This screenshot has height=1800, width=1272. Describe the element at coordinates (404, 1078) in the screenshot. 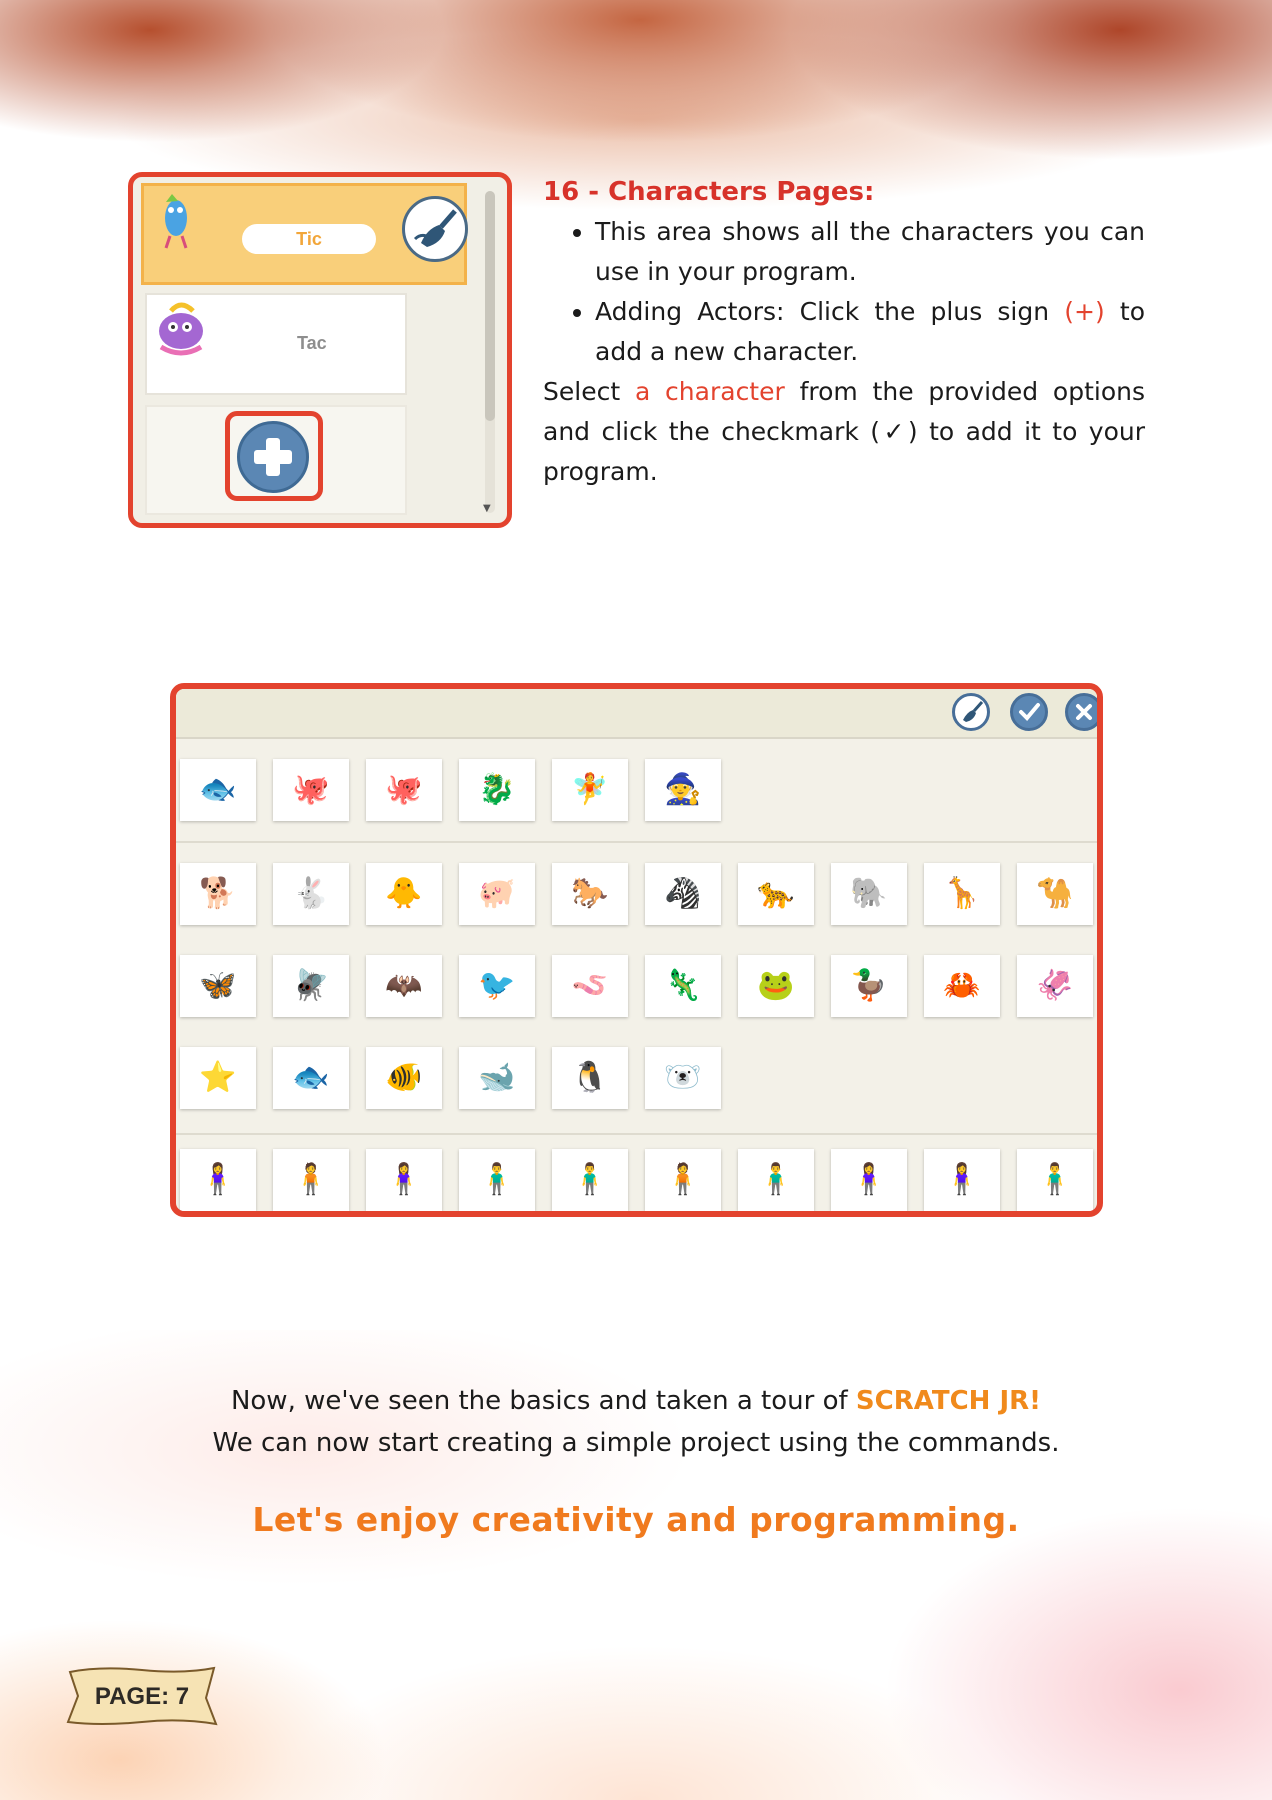

I see `character-tile: 🐠` at that location.